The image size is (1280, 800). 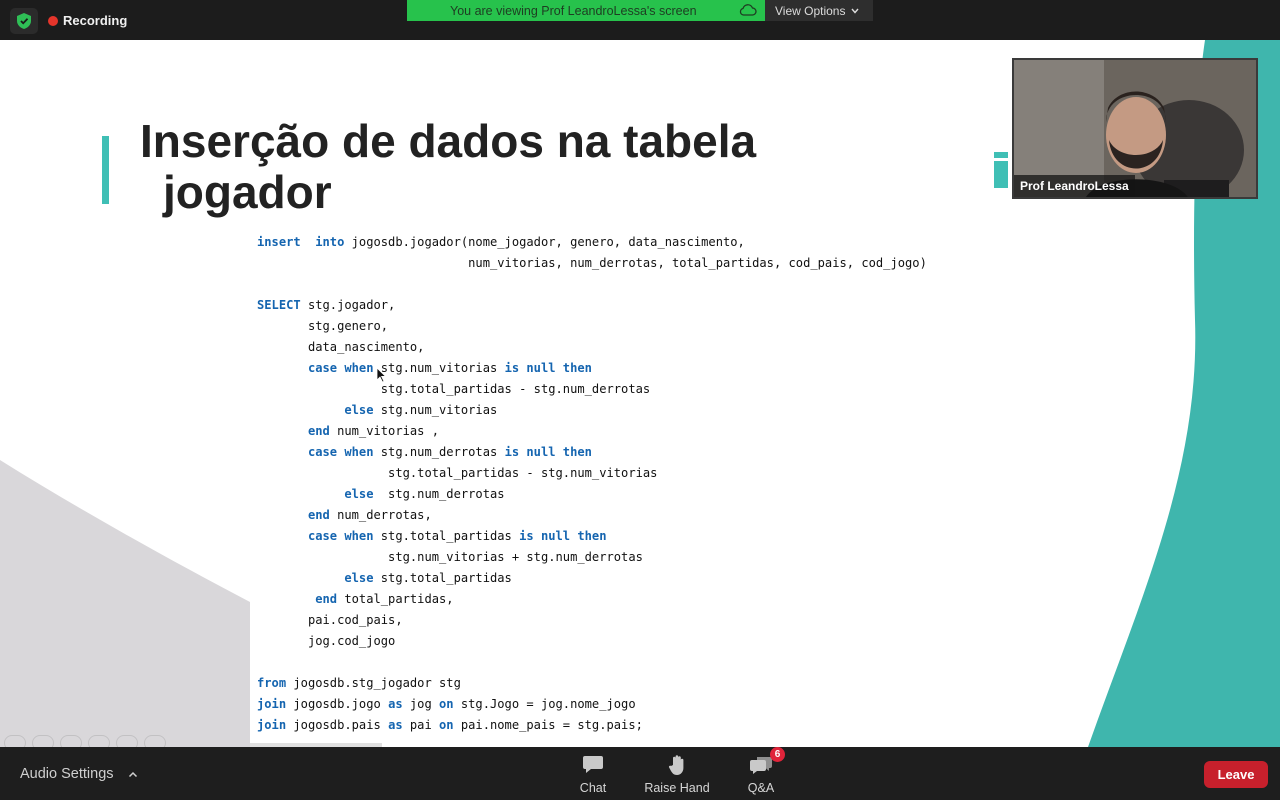 I want to click on recording-label: Recording, so click(x=95, y=20).